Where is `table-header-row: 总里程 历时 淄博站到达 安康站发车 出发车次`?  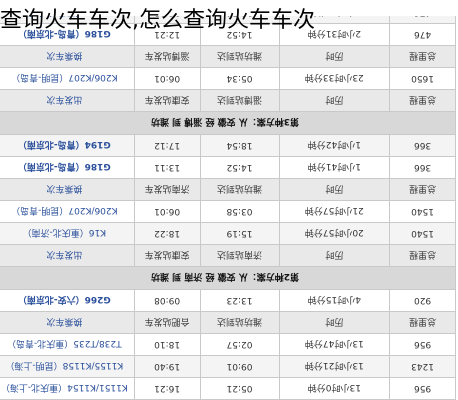
table-header-row: 总里程 历时 淄博站到达 安康站发车 出发车次 is located at coordinates (228, 100).